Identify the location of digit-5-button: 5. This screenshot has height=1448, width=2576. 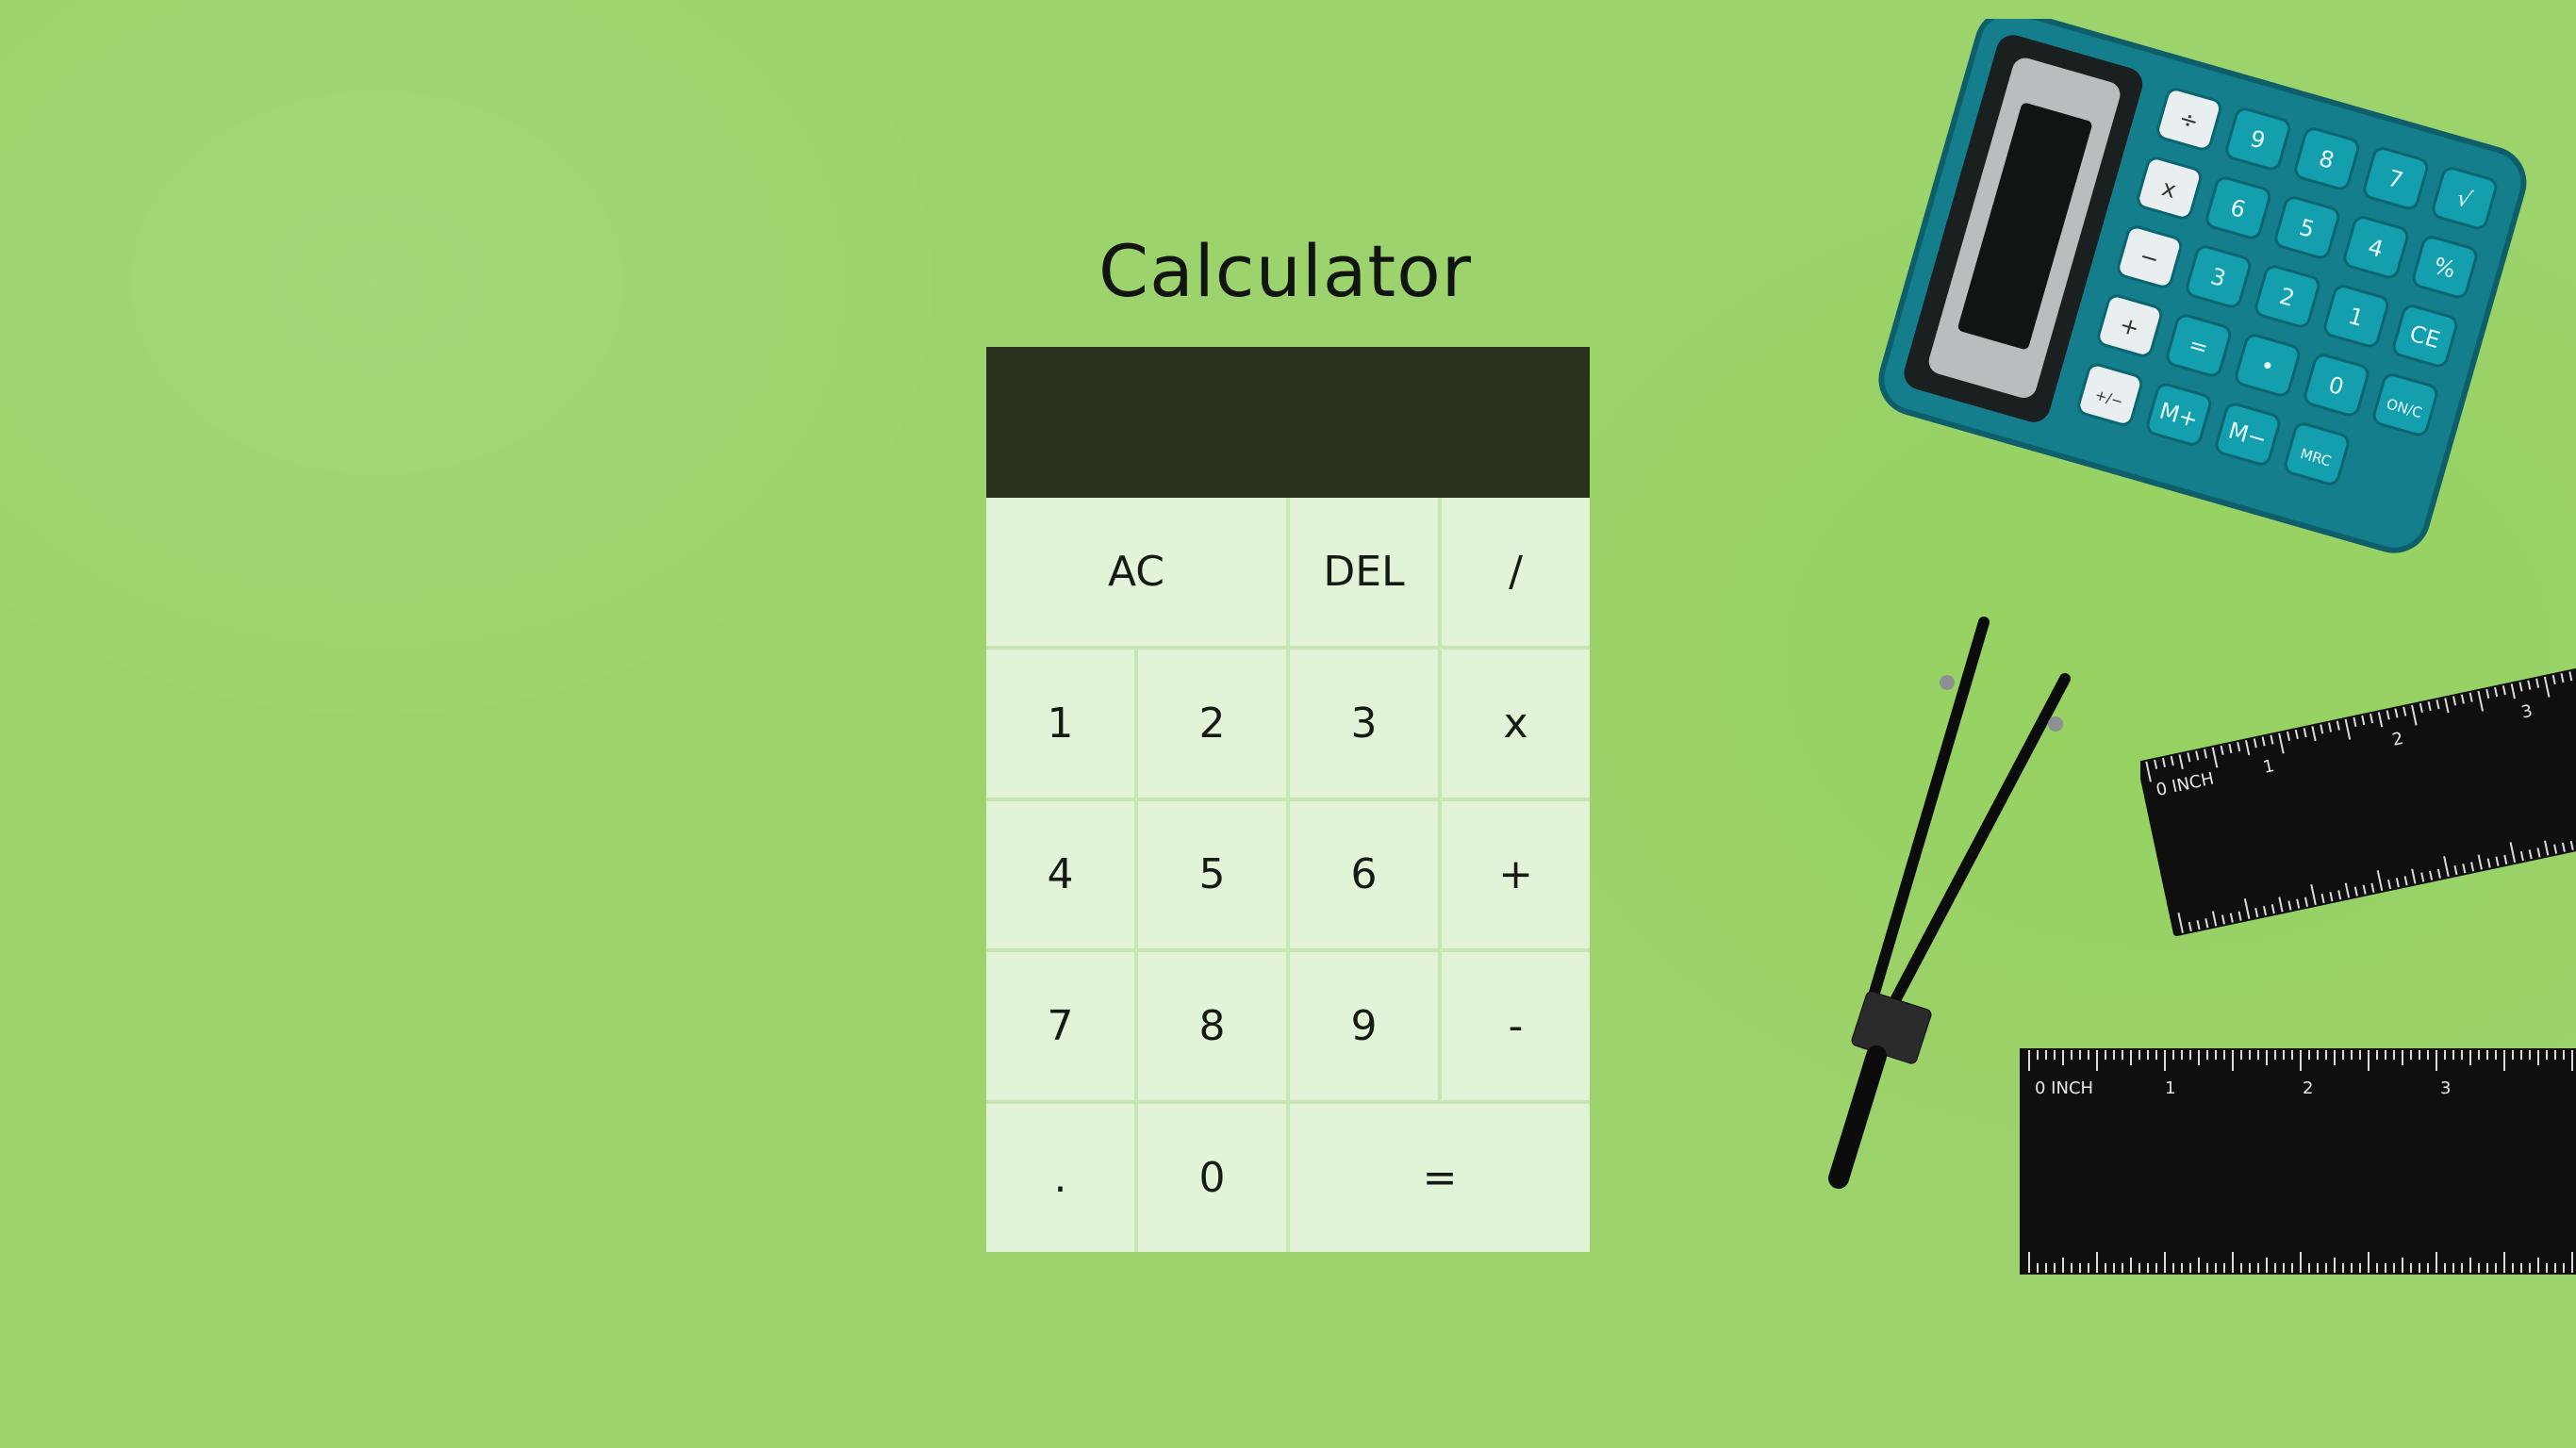
(1212, 874).